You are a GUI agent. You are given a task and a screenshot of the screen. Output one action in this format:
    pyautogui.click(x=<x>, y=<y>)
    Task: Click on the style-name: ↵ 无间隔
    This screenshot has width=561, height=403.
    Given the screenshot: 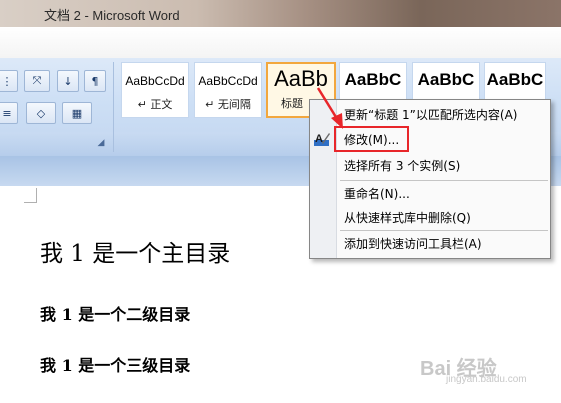 What is the action you would take?
    pyautogui.click(x=228, y=104)
    